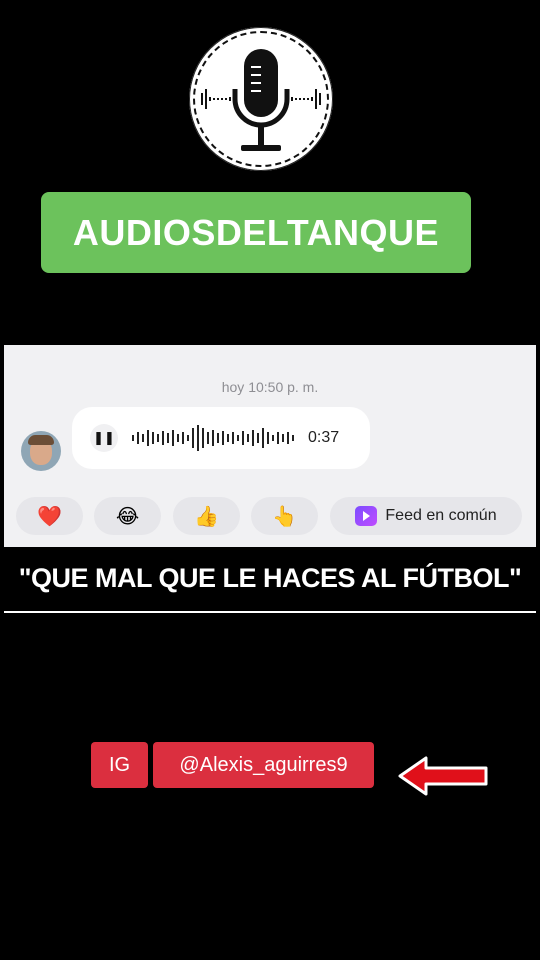 The width and height of the screenshot is (540, 960). I want to click on thumbs-up-icon: 👍, so click(206, 516).